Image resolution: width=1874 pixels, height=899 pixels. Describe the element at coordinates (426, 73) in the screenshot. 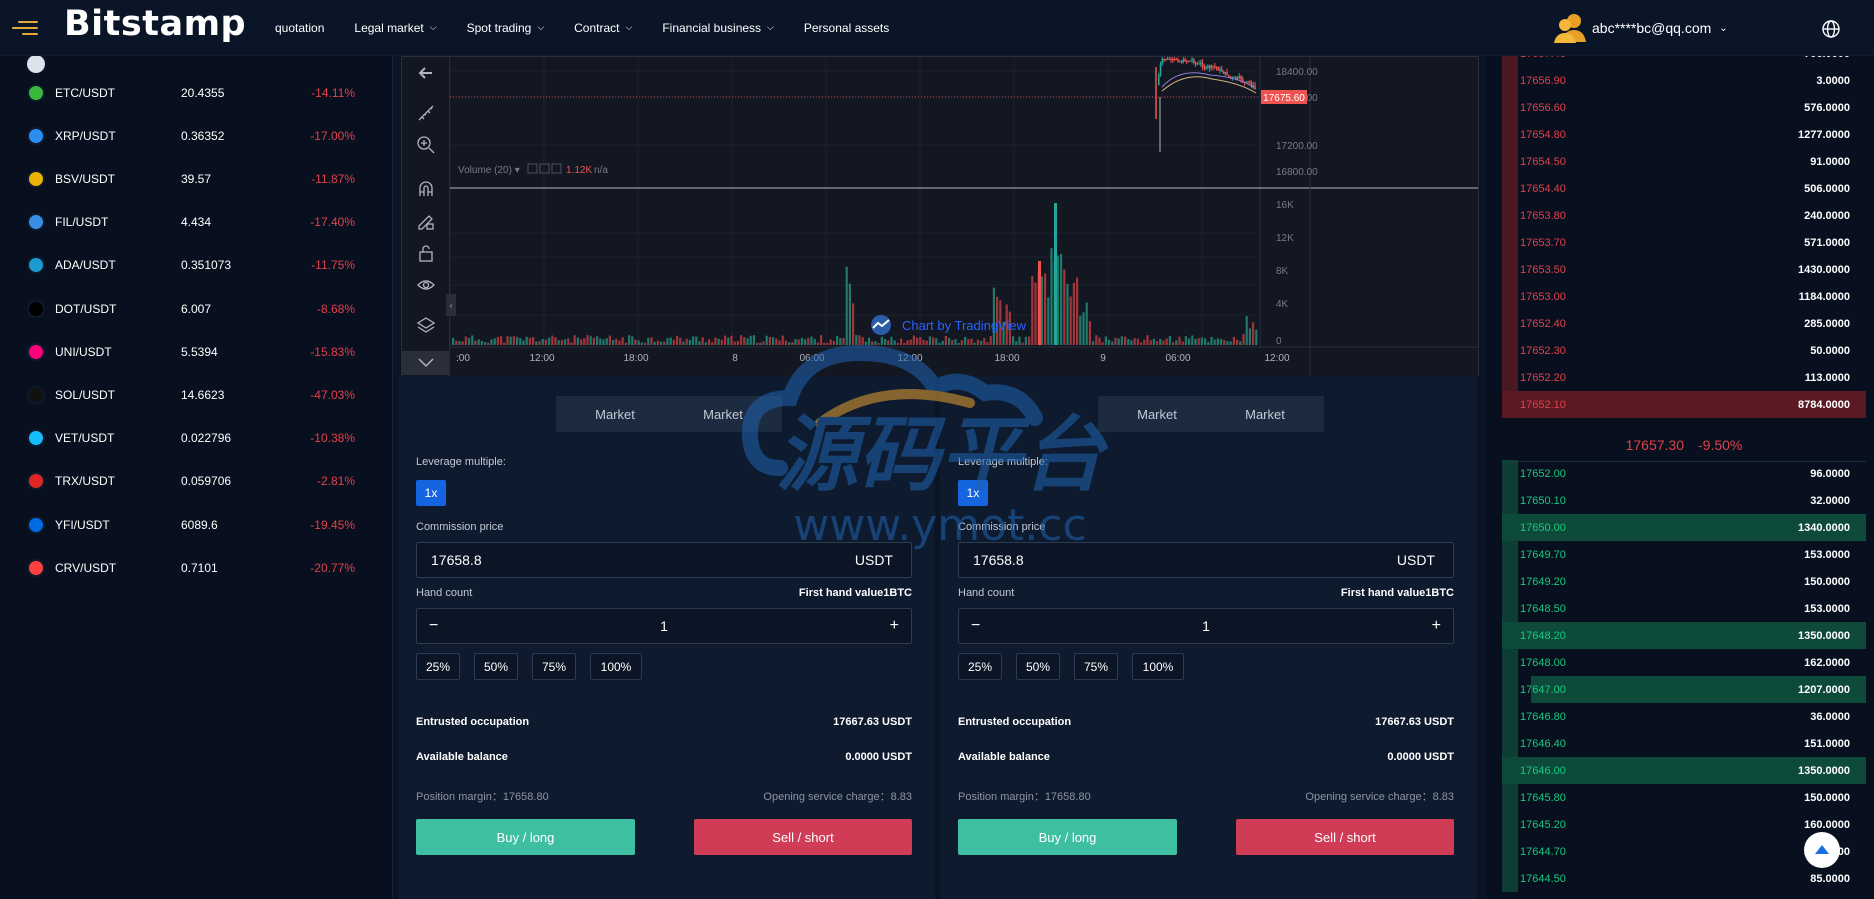

I see `back-arrow-icon` at that location.